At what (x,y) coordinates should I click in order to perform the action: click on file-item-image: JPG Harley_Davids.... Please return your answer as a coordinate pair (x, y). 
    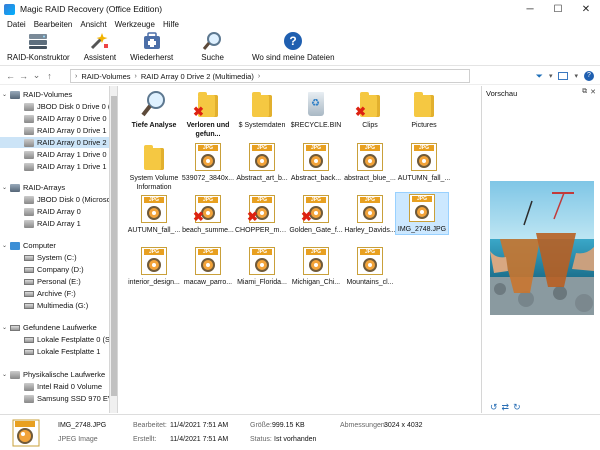
    Looking at the image, I should click on (370, 214).